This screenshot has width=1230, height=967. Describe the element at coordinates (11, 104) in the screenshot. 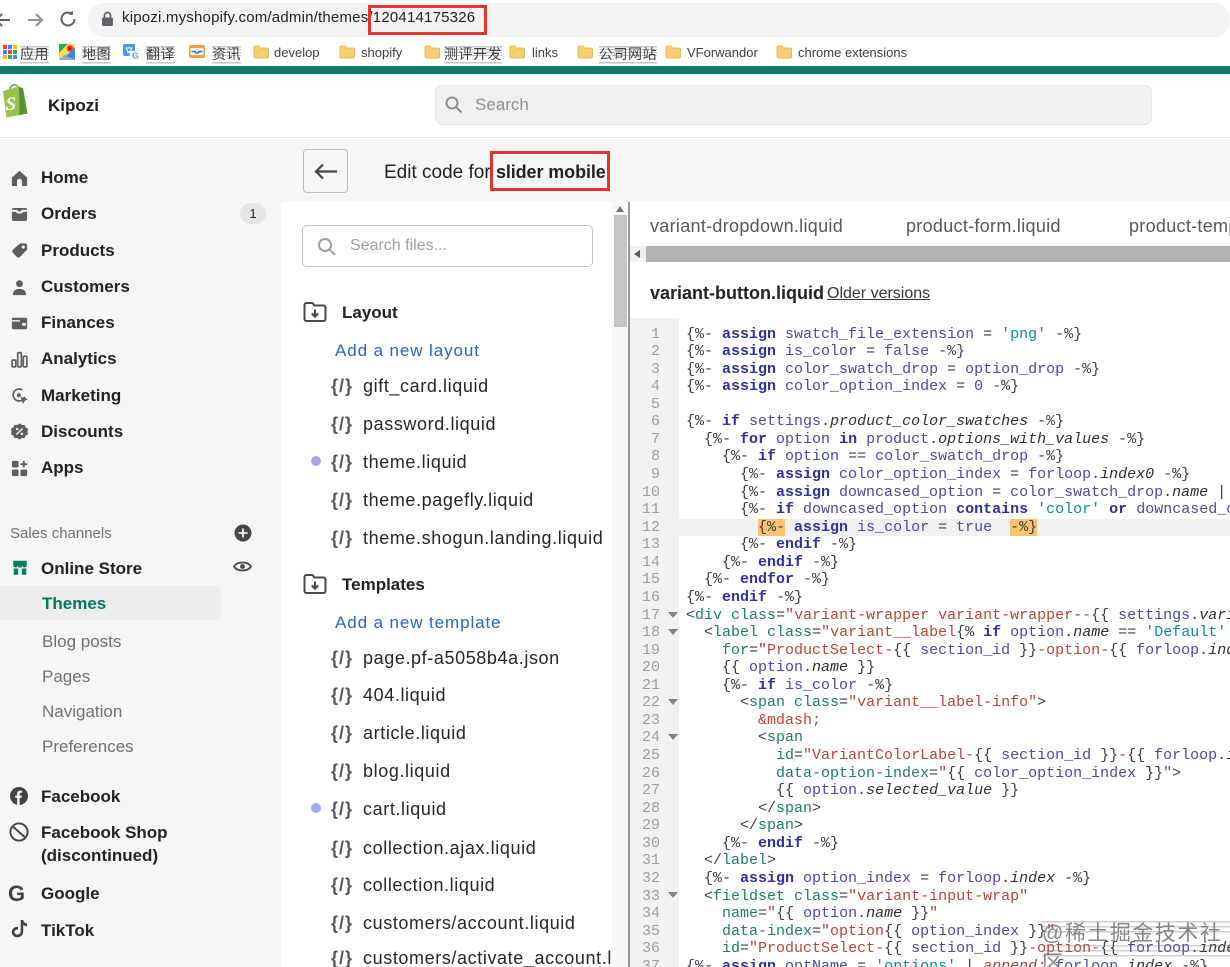

I see `svg-text: S` at that location.